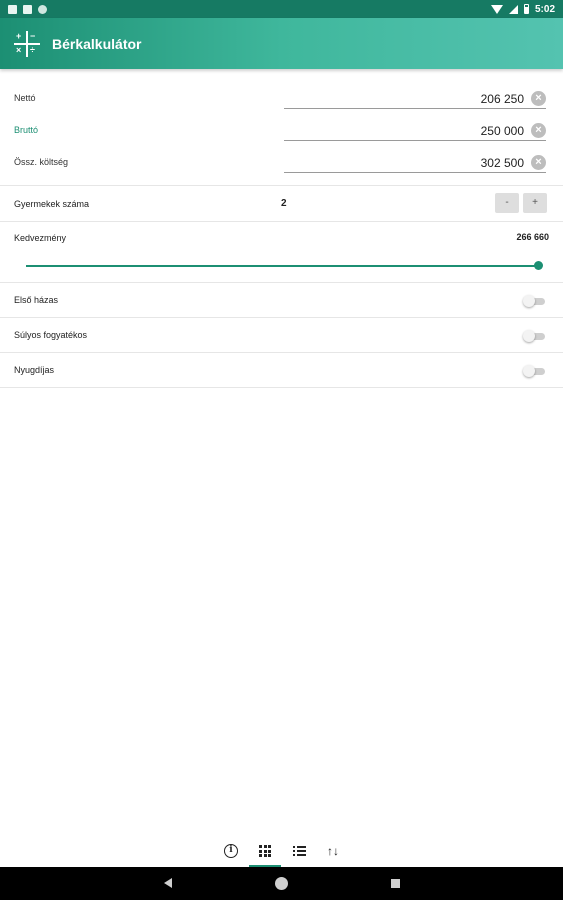  Describe the element at coordinates (415, 161) in the screenshot. I see `total-cost-input: 302 500 ×` at that location.